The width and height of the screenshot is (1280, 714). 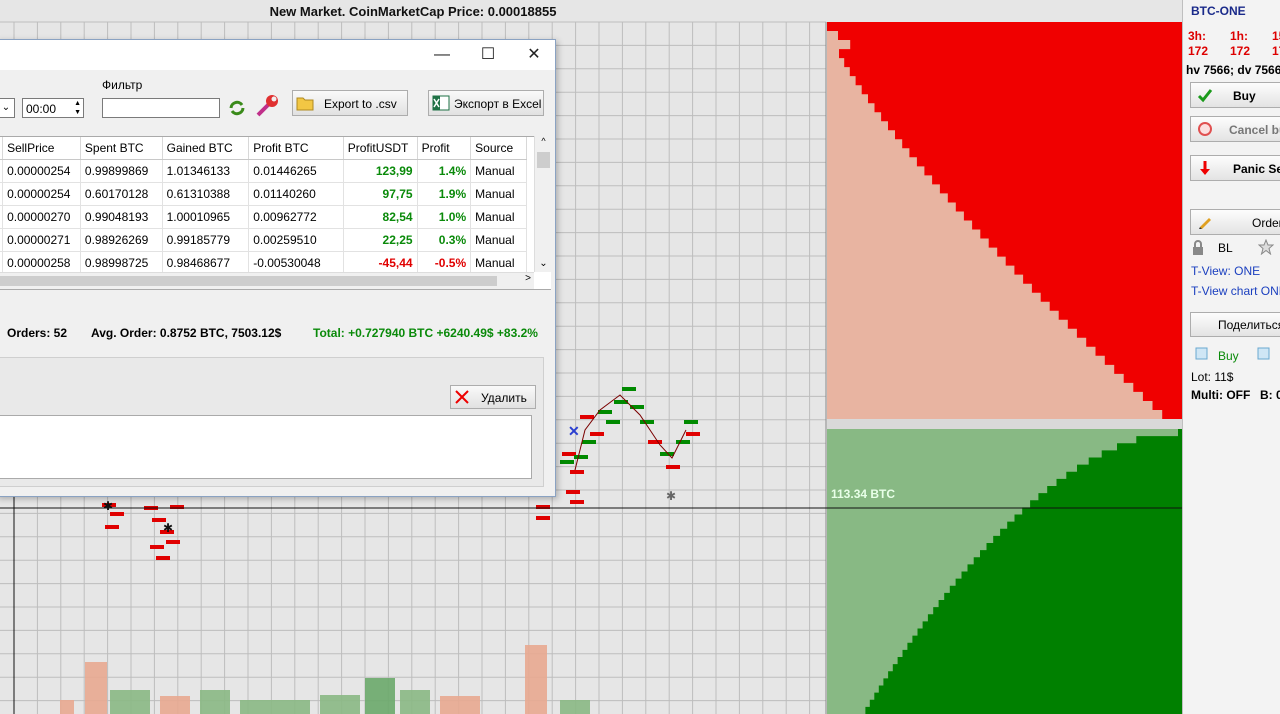 What do you see at coordinates (486, 103) in the screenshot?
I see `export-excel-button: Экспорт в Excel` at bounding box center [486, 103].